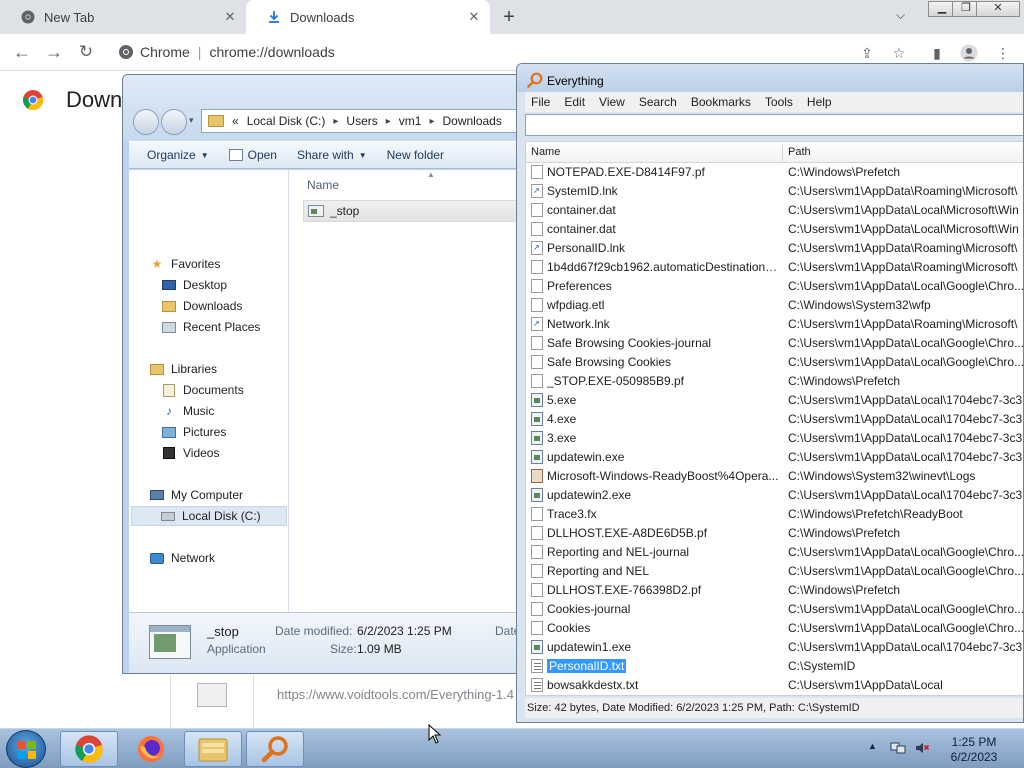  Describe the element at coordinates (202, 390) in the screenshot. I see `nav-documents: Documents` at that location.